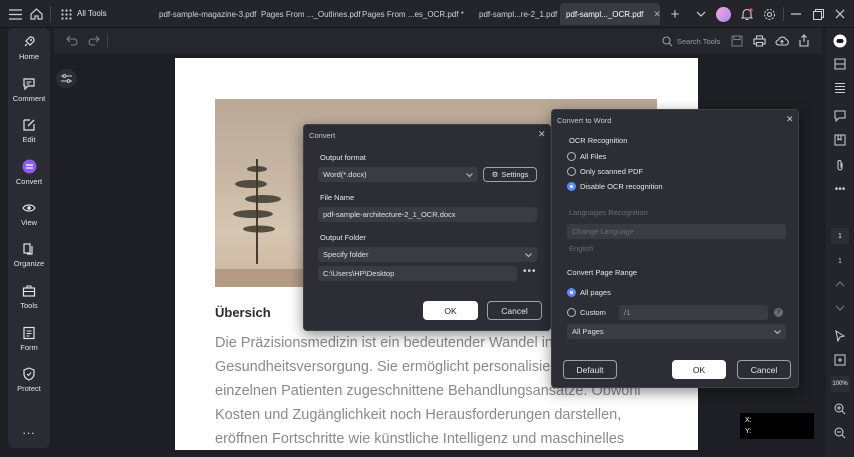  What do you see at coordinates (427, 254) in the screenshot?
I see `folder-mode-select: Specify folder` at bounding box center [427, 254].